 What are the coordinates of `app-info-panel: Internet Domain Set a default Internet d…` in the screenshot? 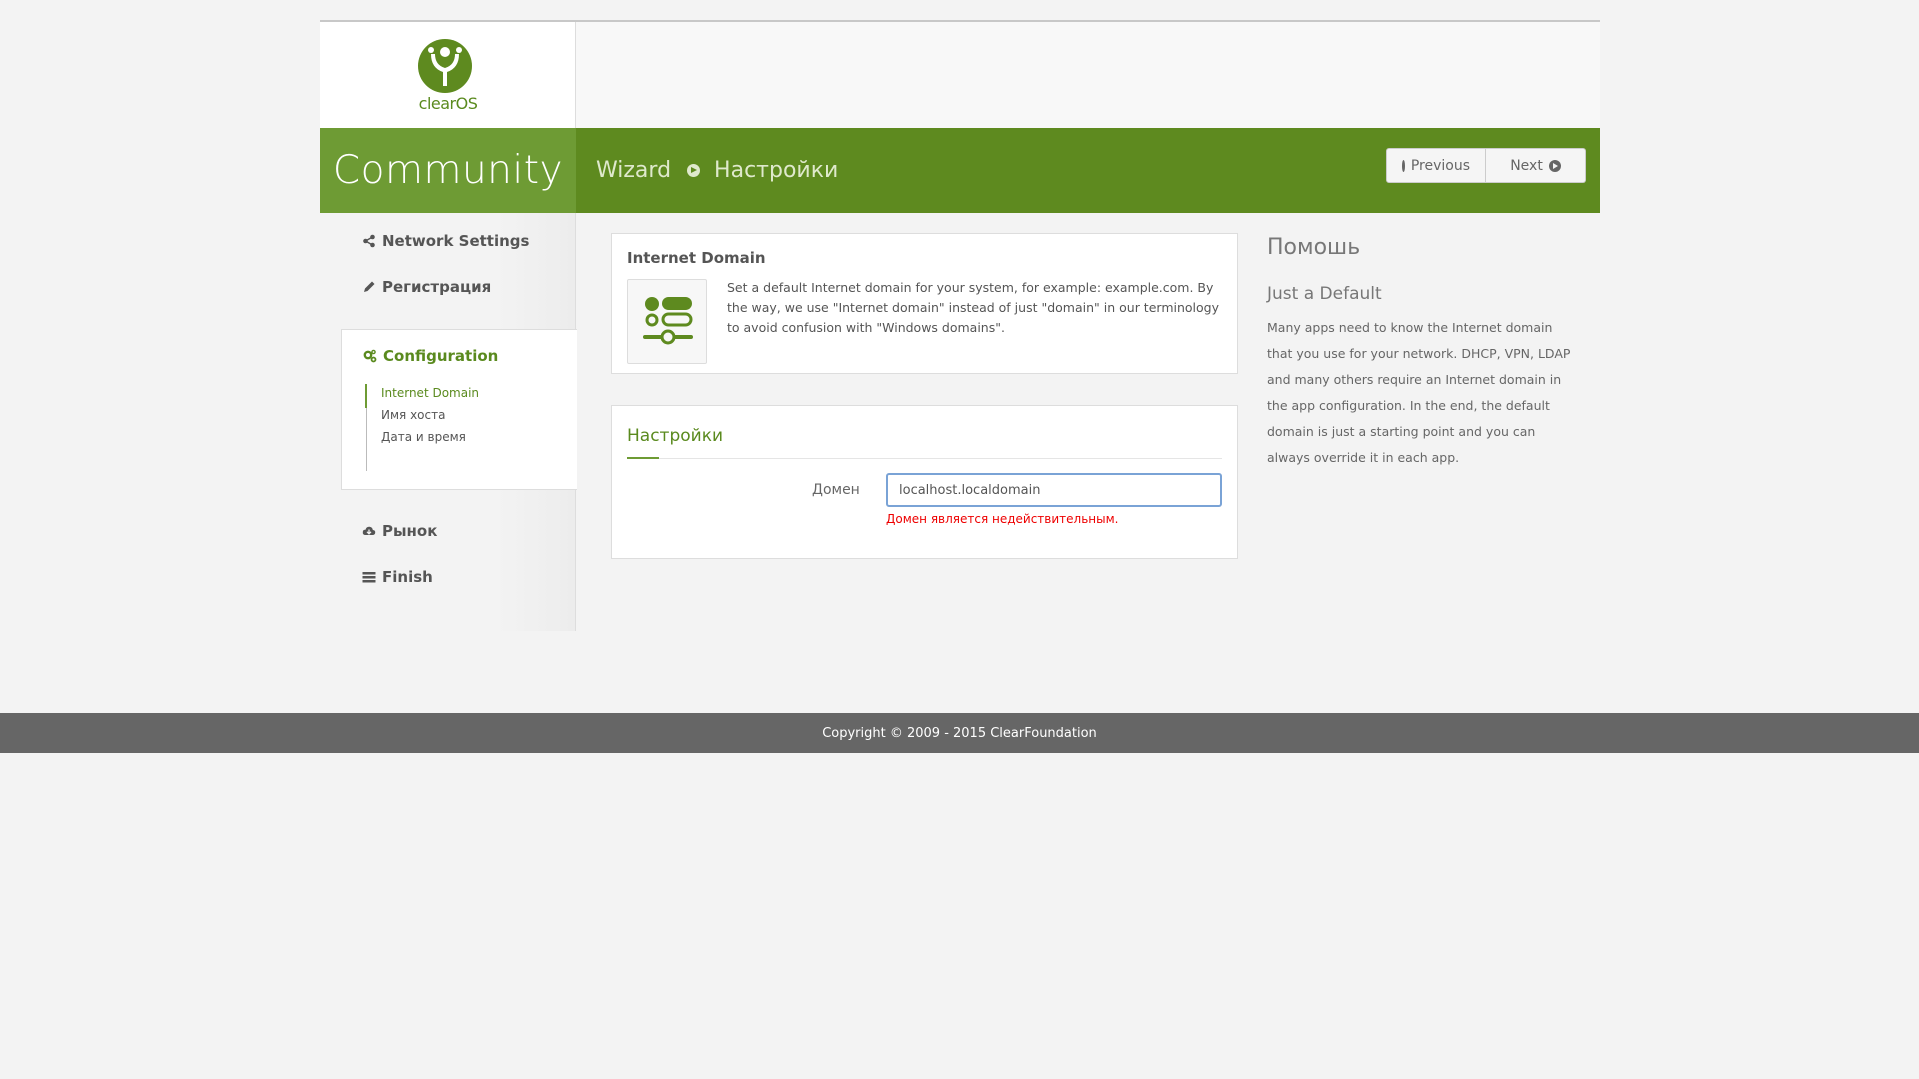 It's located at (924, 303).